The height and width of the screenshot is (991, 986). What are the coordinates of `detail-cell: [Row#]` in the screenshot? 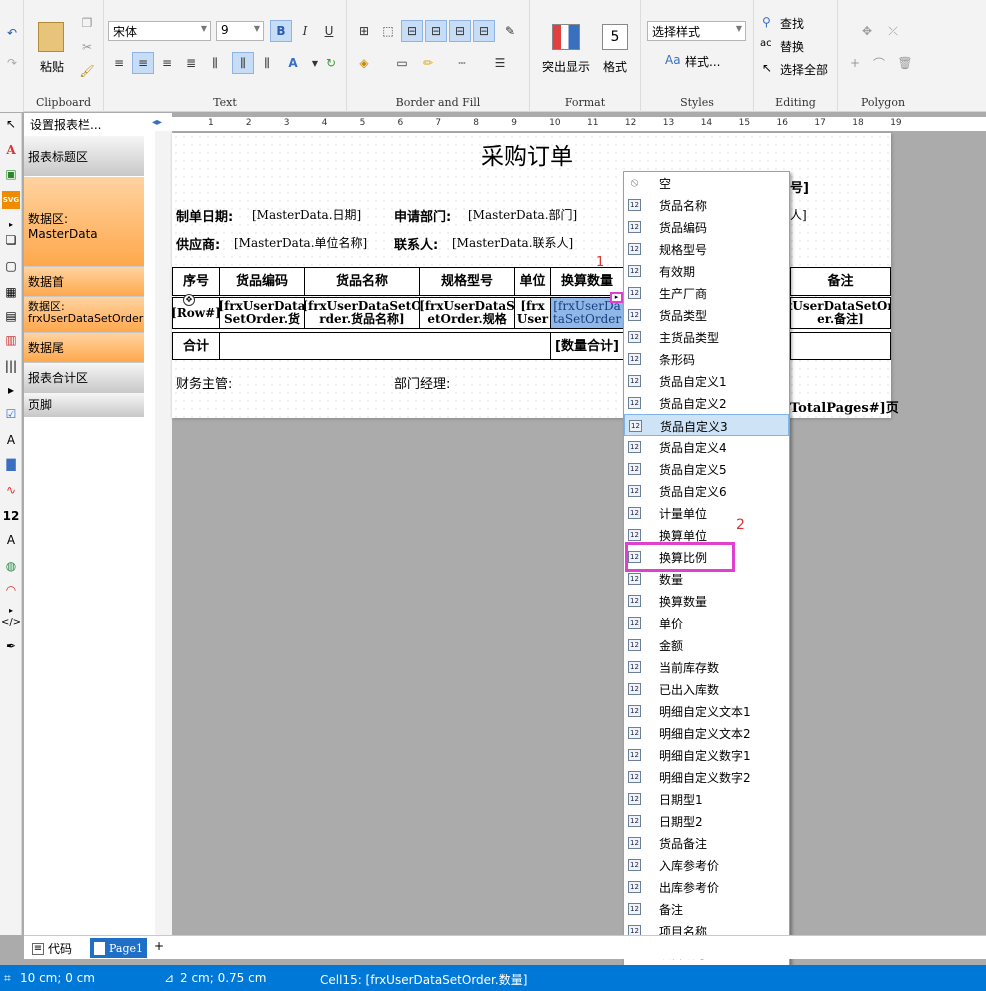 It's located at (196, 313).